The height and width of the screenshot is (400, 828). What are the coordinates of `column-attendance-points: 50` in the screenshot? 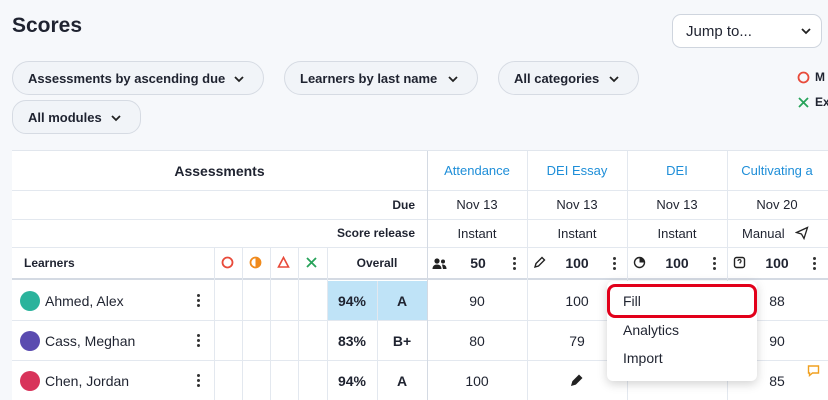 It's located at (478, 262).